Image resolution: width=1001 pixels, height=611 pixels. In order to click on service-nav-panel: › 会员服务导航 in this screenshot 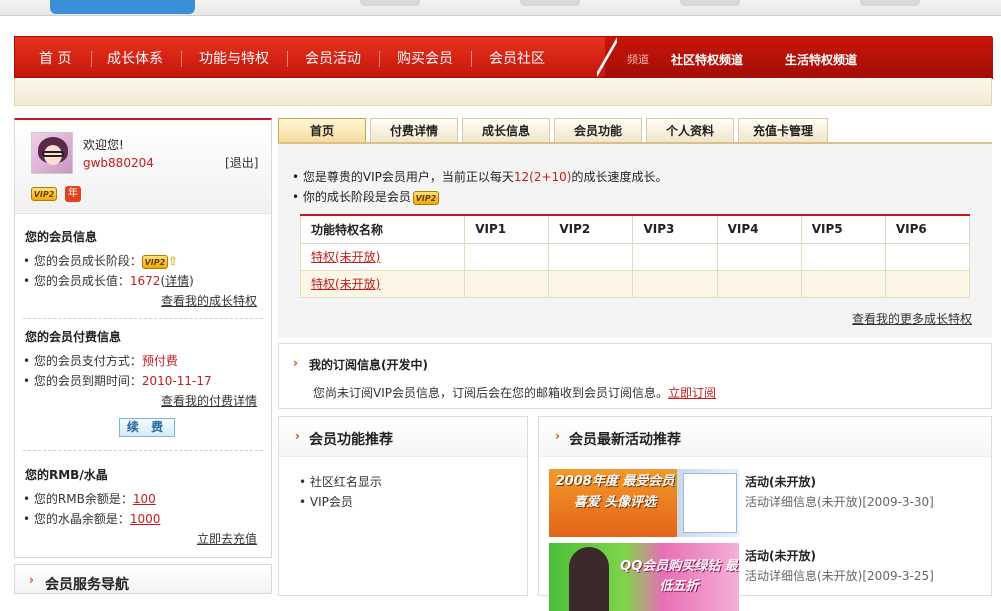, I will do `click(143, 579)`.